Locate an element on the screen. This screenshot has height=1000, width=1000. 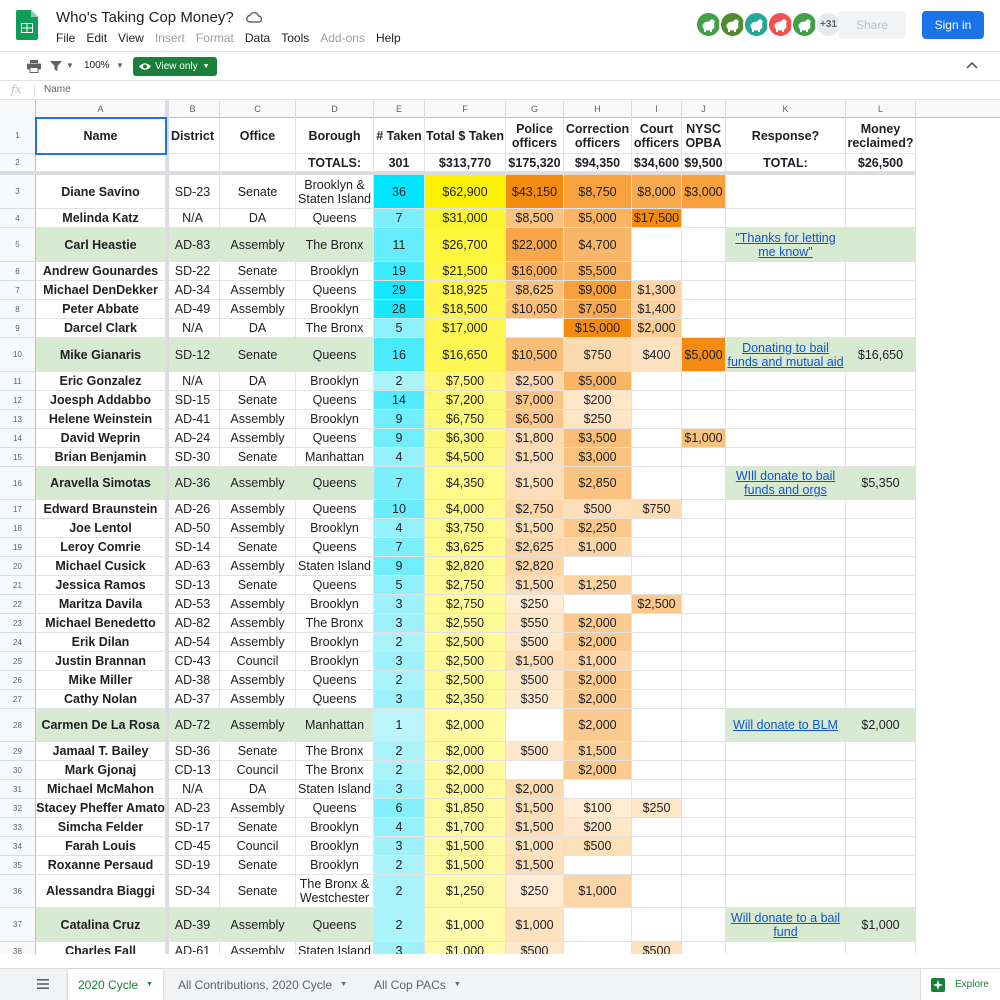
cell-total-taken: $62,900 is located at coordinates (465, 192).